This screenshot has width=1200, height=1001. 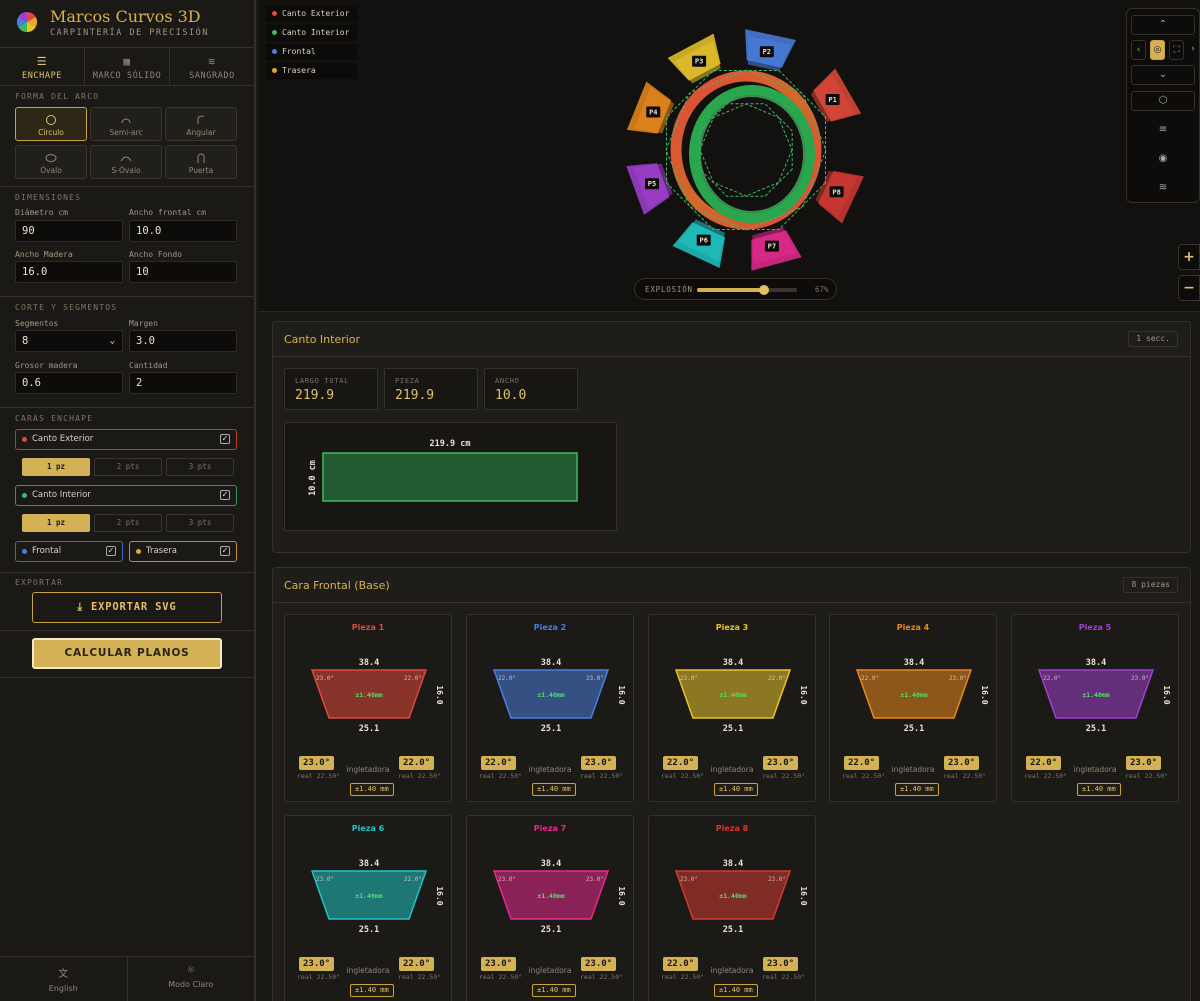 What do you see at coordinates (201, 124) in the screenshot?
I see `shape-angular-button: Angular` at bounding box center [201, 124].